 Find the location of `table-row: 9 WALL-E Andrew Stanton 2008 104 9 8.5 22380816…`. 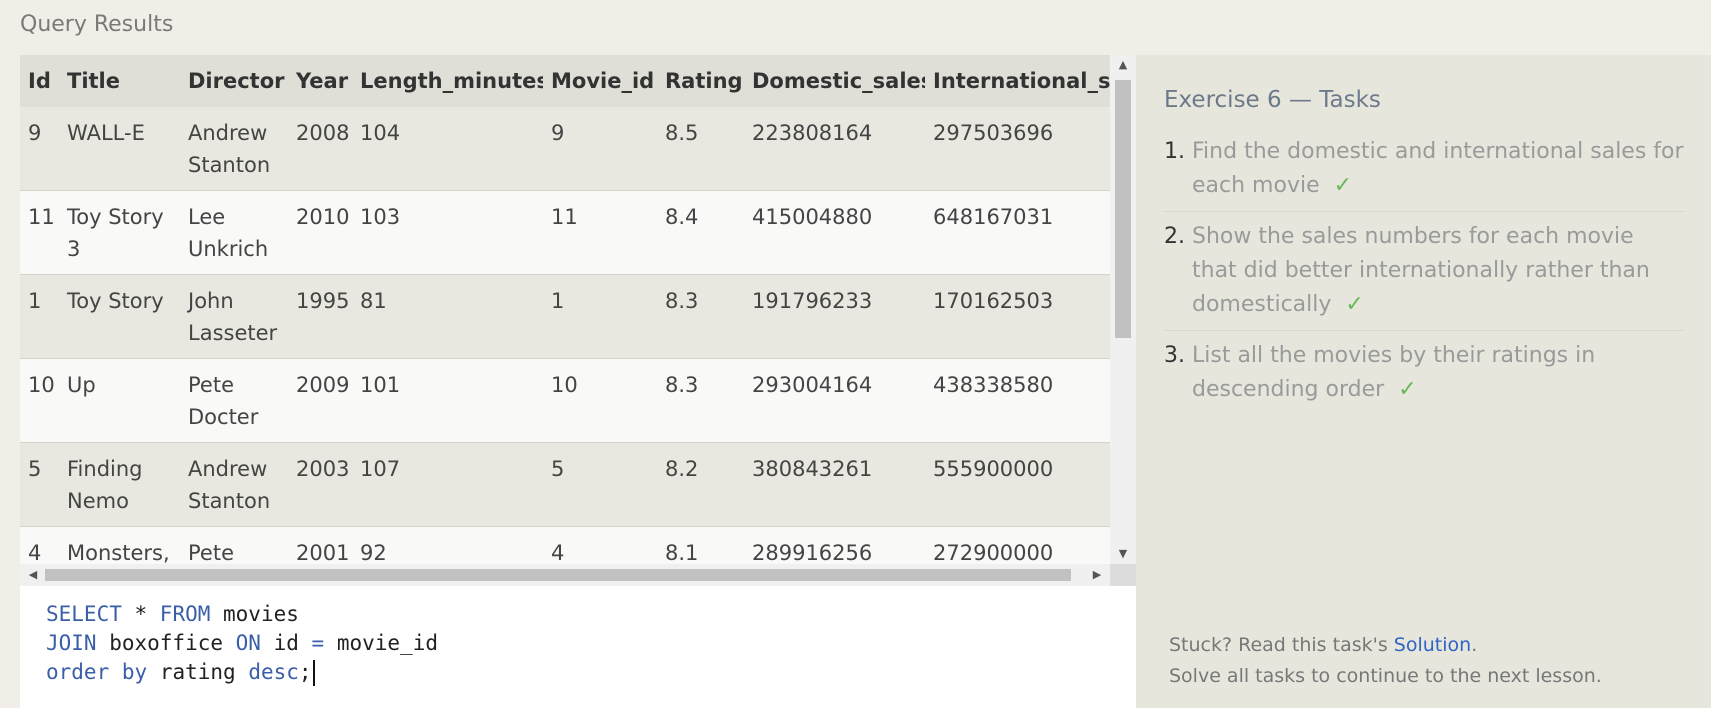

table-row: 9 WALL-E Andrew Stanton 2008 104 9 8.5 22380816… is located at coordinates (565, 149).